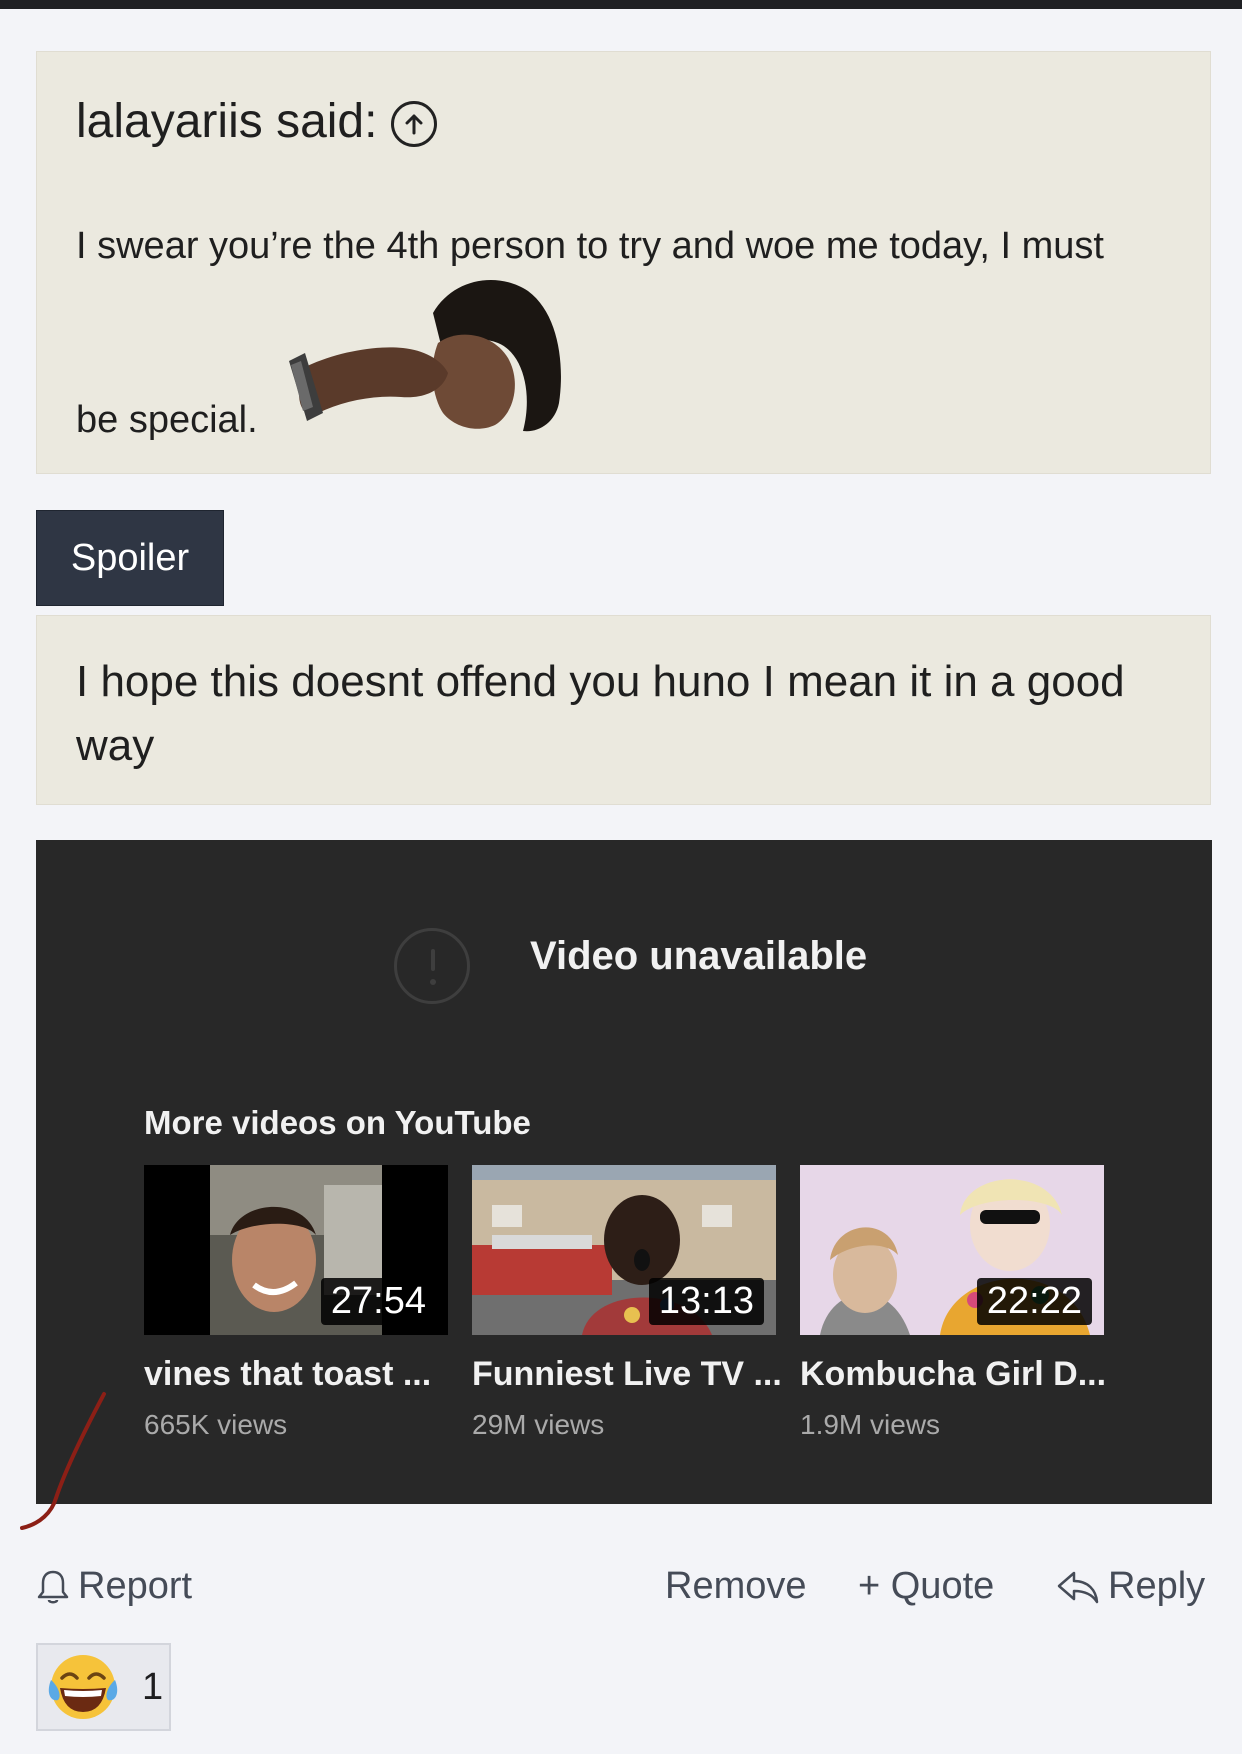 The width and height of the screenshot is (1242, 1754). I want to click on video-views: 1.9M views, so click(870, 1424).